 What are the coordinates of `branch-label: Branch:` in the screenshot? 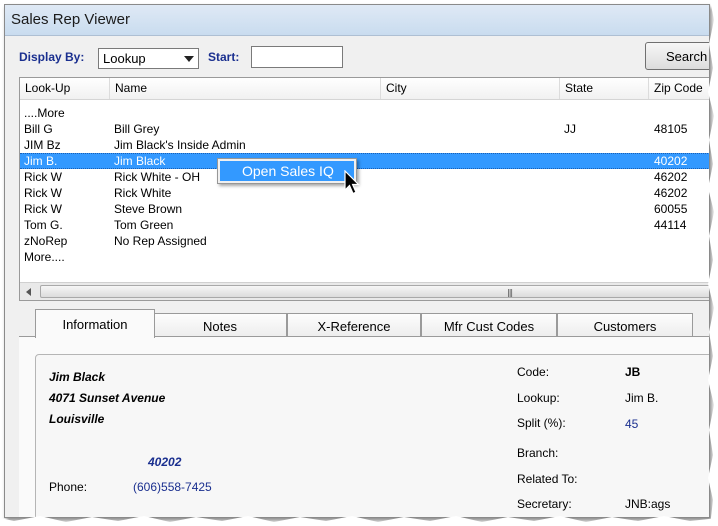 It's located at (538, 453).